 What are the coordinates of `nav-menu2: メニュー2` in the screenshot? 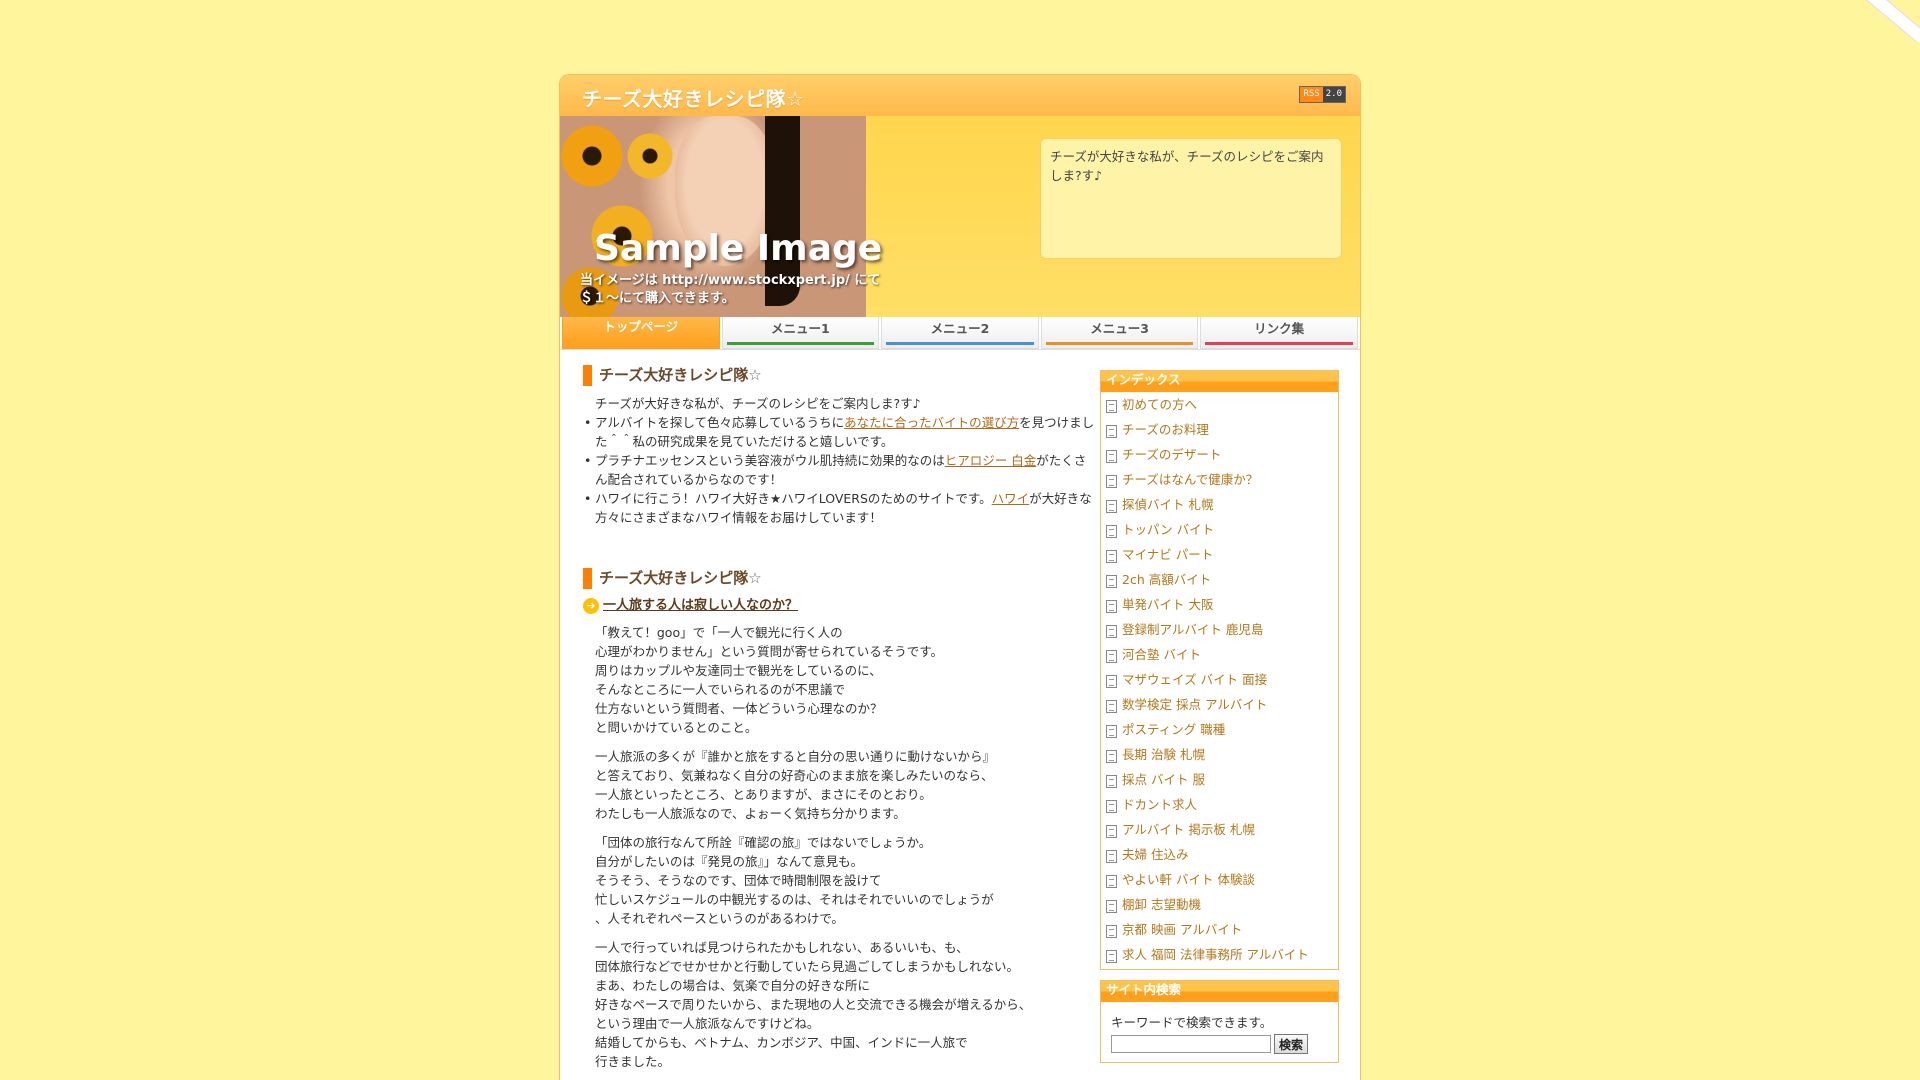 It's located at (960, 333).